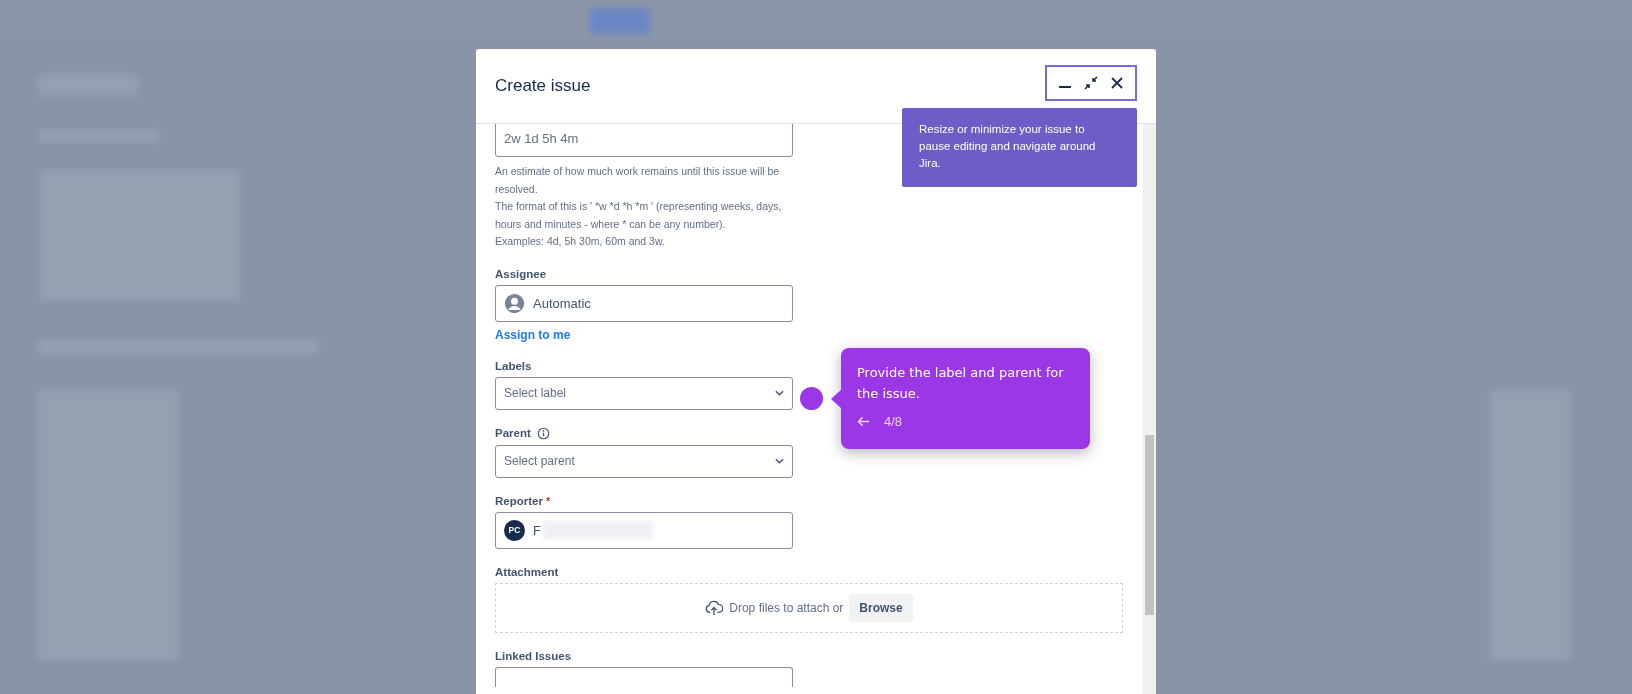 This screenshot has height=694, width=1632. I want to click on back-arrow-icon, so click(863, 421).